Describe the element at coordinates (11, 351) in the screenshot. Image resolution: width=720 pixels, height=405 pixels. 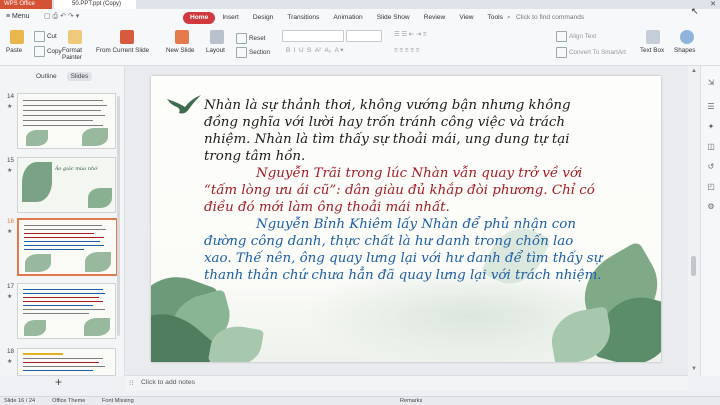
I see `slide-number: 18` at that location.